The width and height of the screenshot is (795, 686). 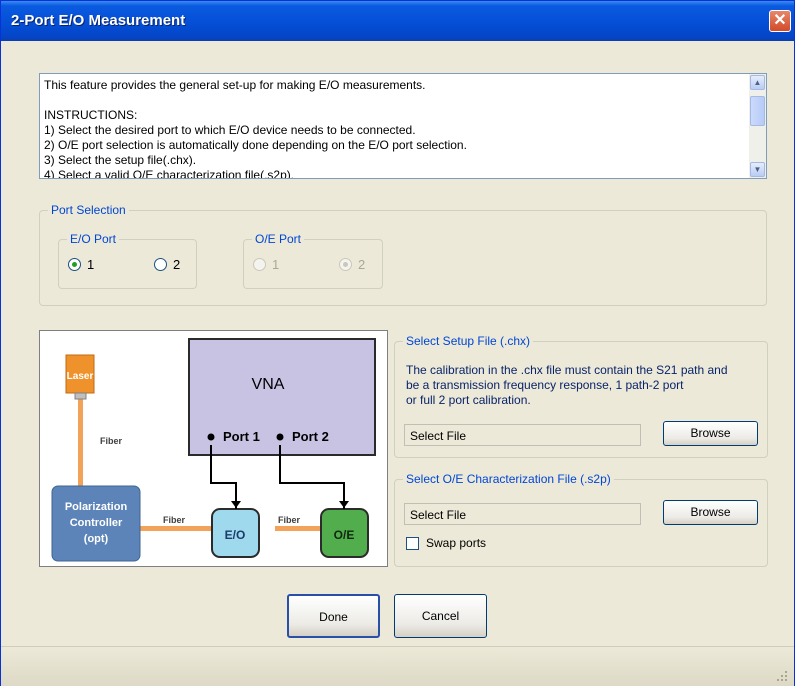 What do you see at coordinates (96, 507) in the screenshot?
I see `polarization-label-line1: Polarization` at bounding box center [96, 507].